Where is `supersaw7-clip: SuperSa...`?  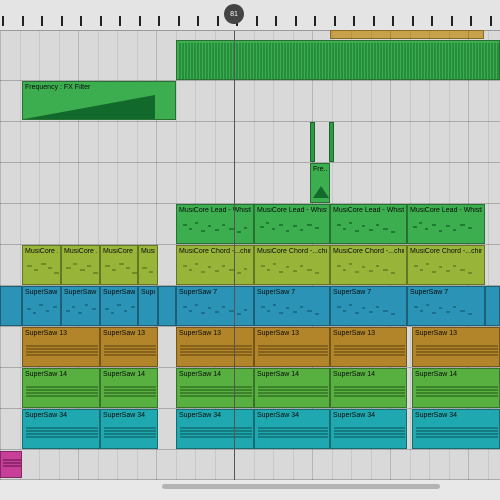
supersaw7-clip: SuperSa... is located at coordinates (148, 306).